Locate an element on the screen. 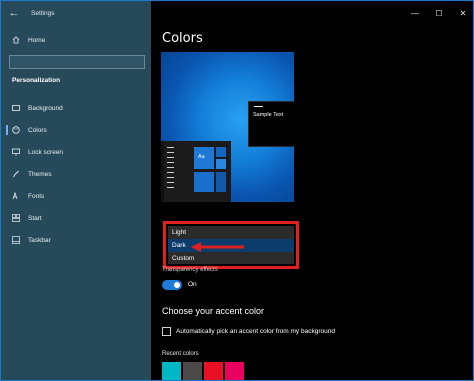 The height and width of the screenshot is (381, 474). sidebar-item-background: Background is located at coordinates (76, 108).